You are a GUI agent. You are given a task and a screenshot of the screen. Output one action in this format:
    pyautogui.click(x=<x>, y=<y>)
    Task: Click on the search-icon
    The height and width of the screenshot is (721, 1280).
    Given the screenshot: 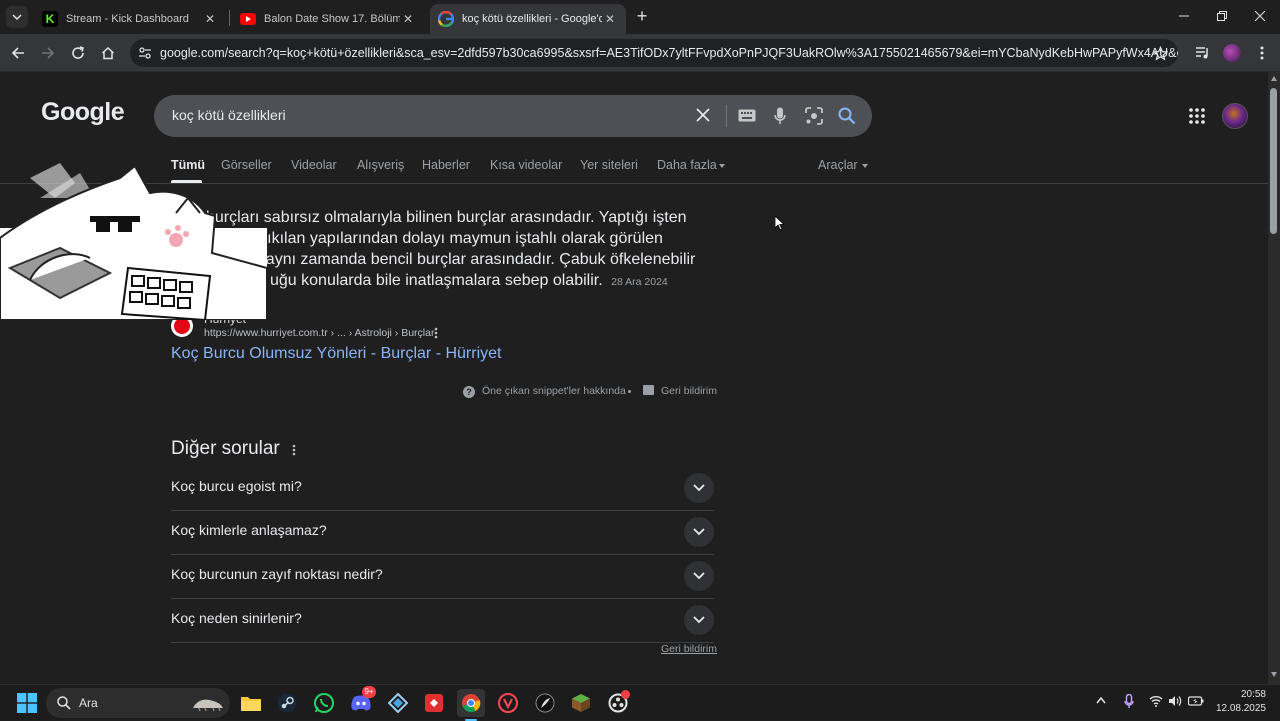 What is the action you would take?
    pyautogui.click(x=847, y=116)
    